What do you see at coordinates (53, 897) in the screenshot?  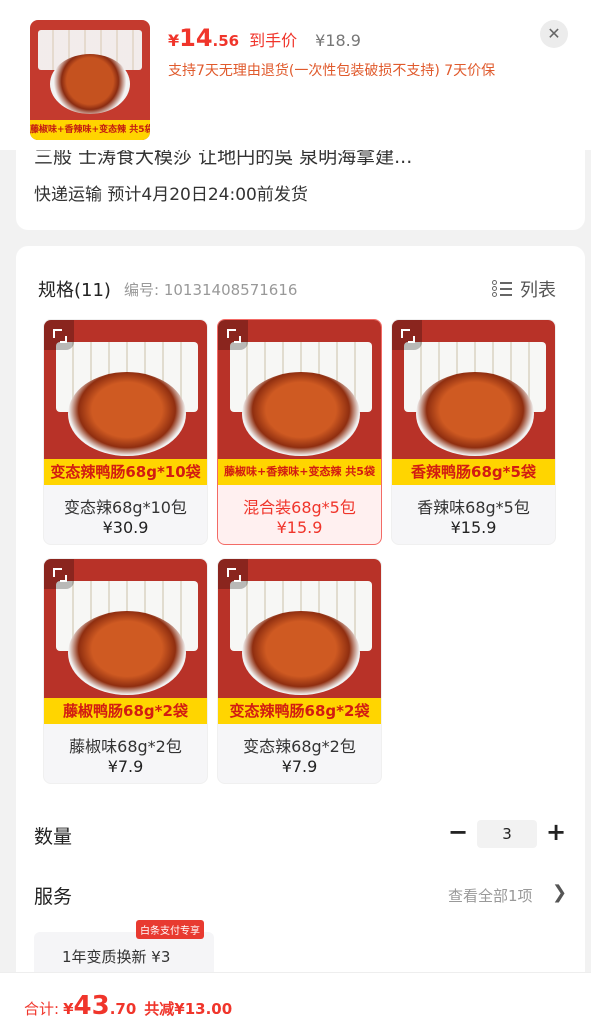 I see `service-label: 服务` at bounding box center [53, 897].